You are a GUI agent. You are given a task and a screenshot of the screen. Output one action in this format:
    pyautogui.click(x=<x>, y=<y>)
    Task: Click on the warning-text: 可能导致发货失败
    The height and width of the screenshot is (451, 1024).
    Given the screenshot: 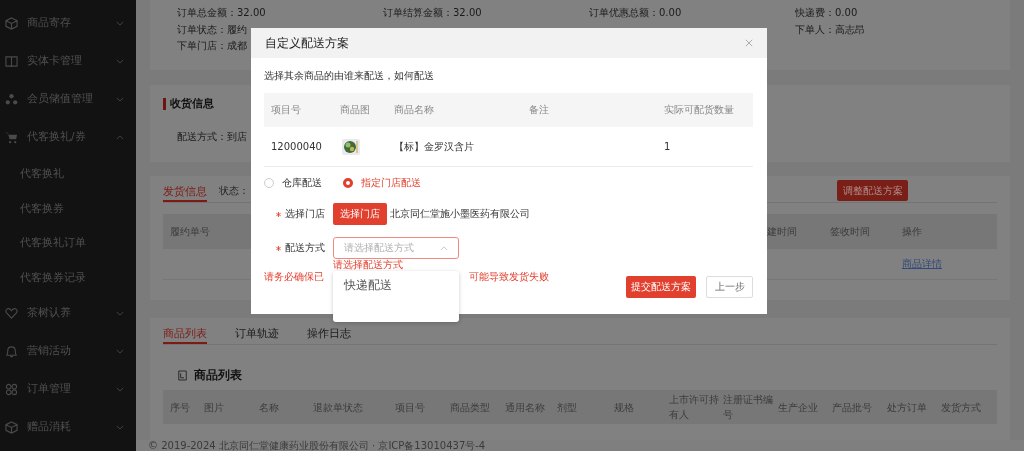 What is the action you would take?
    pyautogui.click(x=509, y=277)
    